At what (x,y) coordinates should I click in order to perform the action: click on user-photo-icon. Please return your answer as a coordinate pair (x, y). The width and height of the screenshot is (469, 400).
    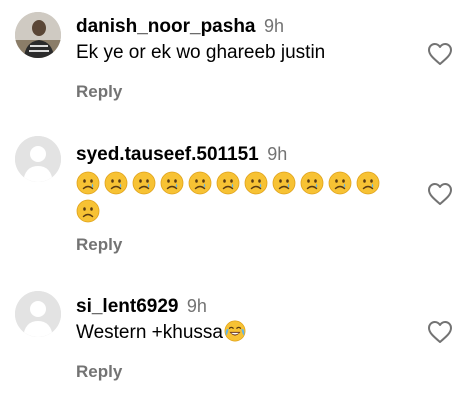
    Looking at the image, I should click on (38, 35).